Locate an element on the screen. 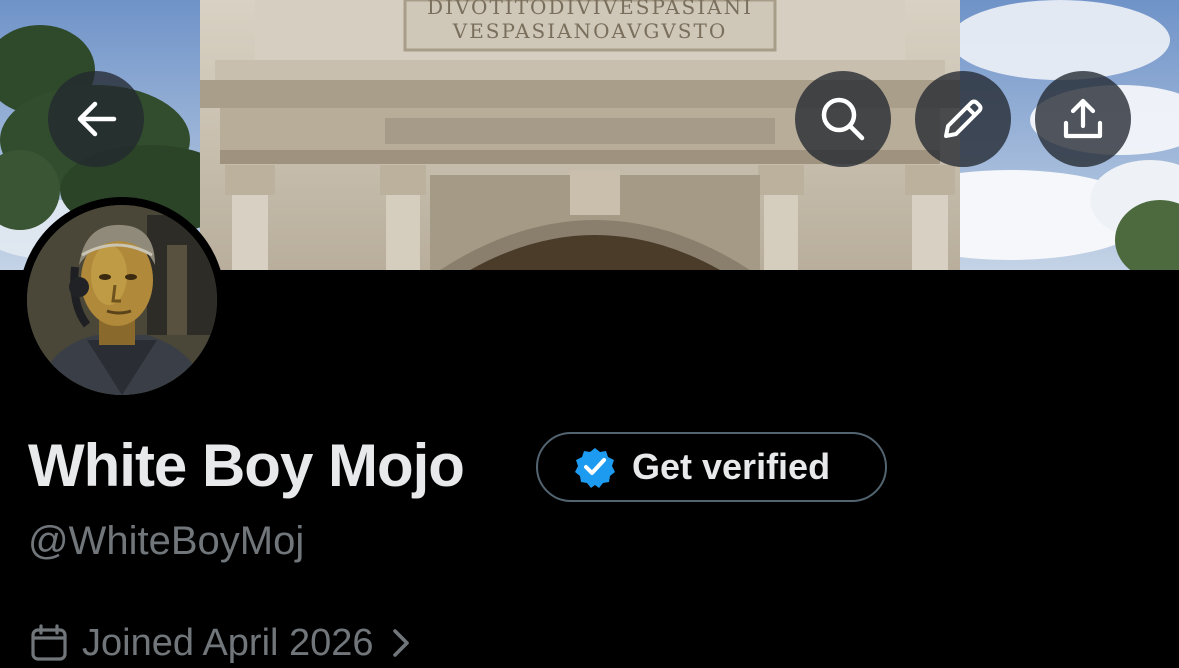 This screenshot has width=1179, height=668. share-upload-icon is located at coordinates (1083, 118).